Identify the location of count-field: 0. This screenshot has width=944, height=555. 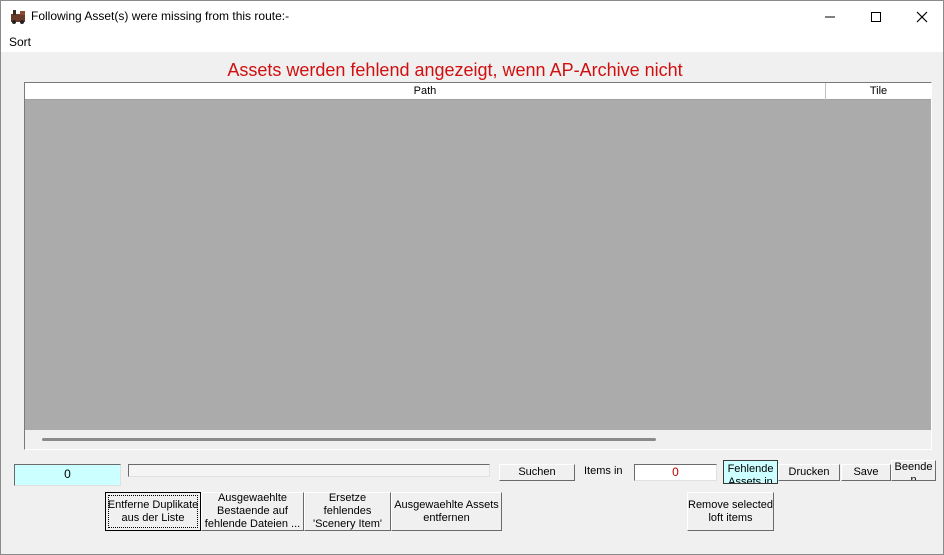
(67, 475).